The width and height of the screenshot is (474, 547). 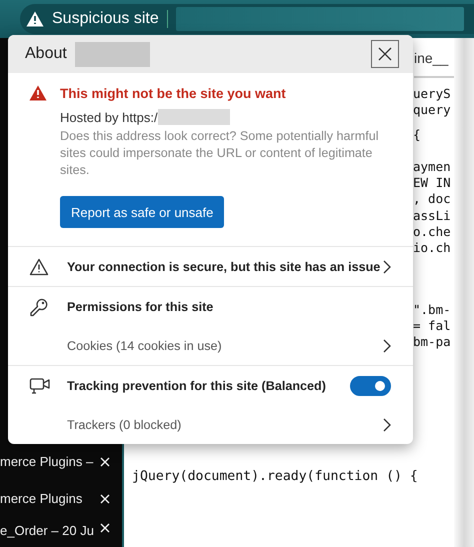 What do you see at coordinates (275, 476) in the screenshot?
I see `code-line: jQuery(document).ready(function () {` at bounding box center [275, 476].